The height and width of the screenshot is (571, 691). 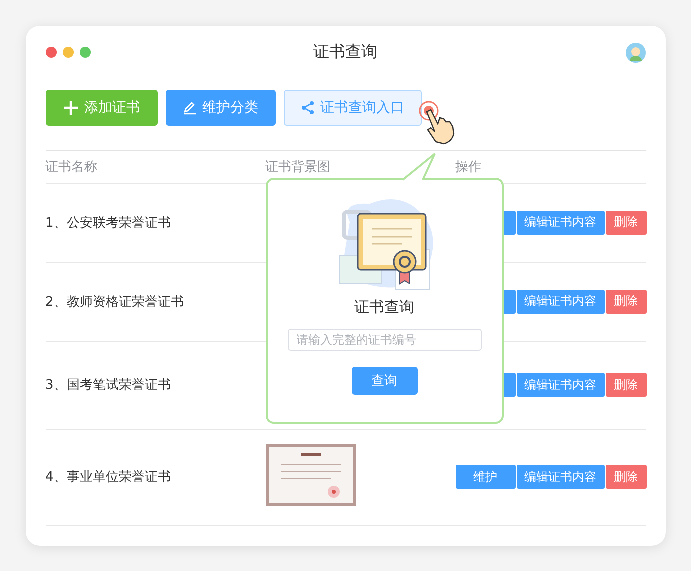 What do you see at coordinates (307, 107) in the screenshot?
I see `share-icon` at bounding box center [307, 107].